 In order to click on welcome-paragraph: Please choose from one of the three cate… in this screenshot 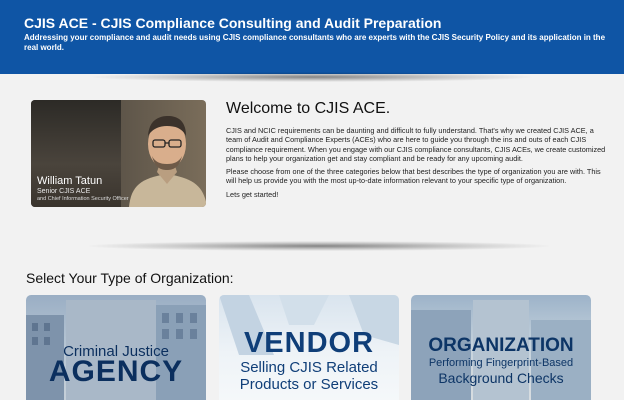, I will do `click(413, 176)`.